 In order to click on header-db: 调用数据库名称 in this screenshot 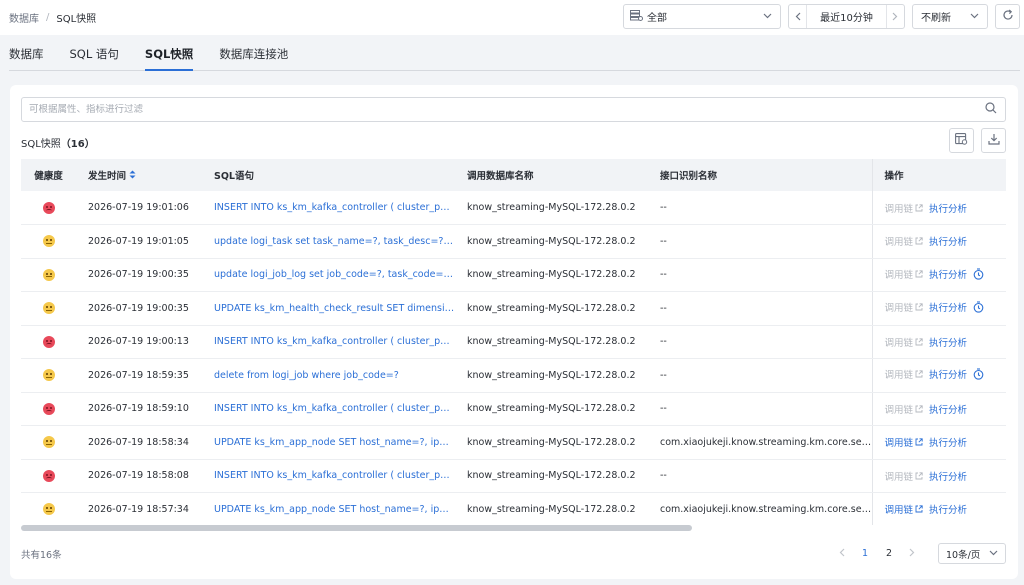, I will do `click(551, 175)`.